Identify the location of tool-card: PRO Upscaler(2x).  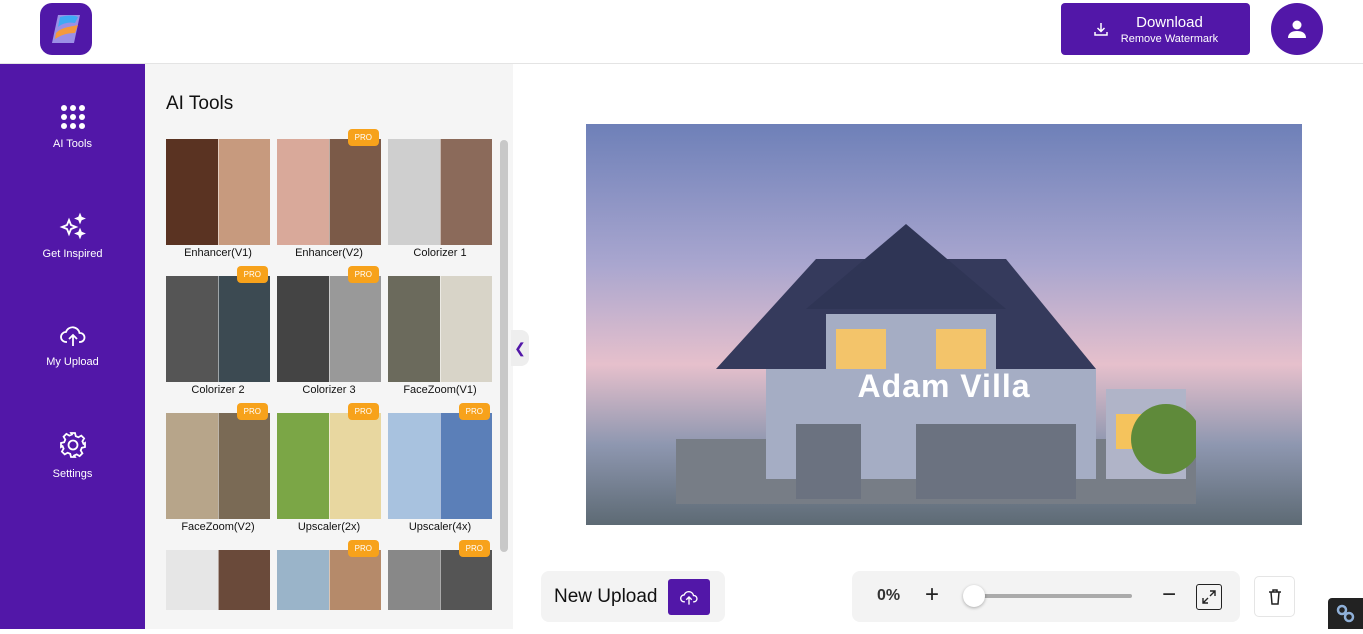
(329, 468).